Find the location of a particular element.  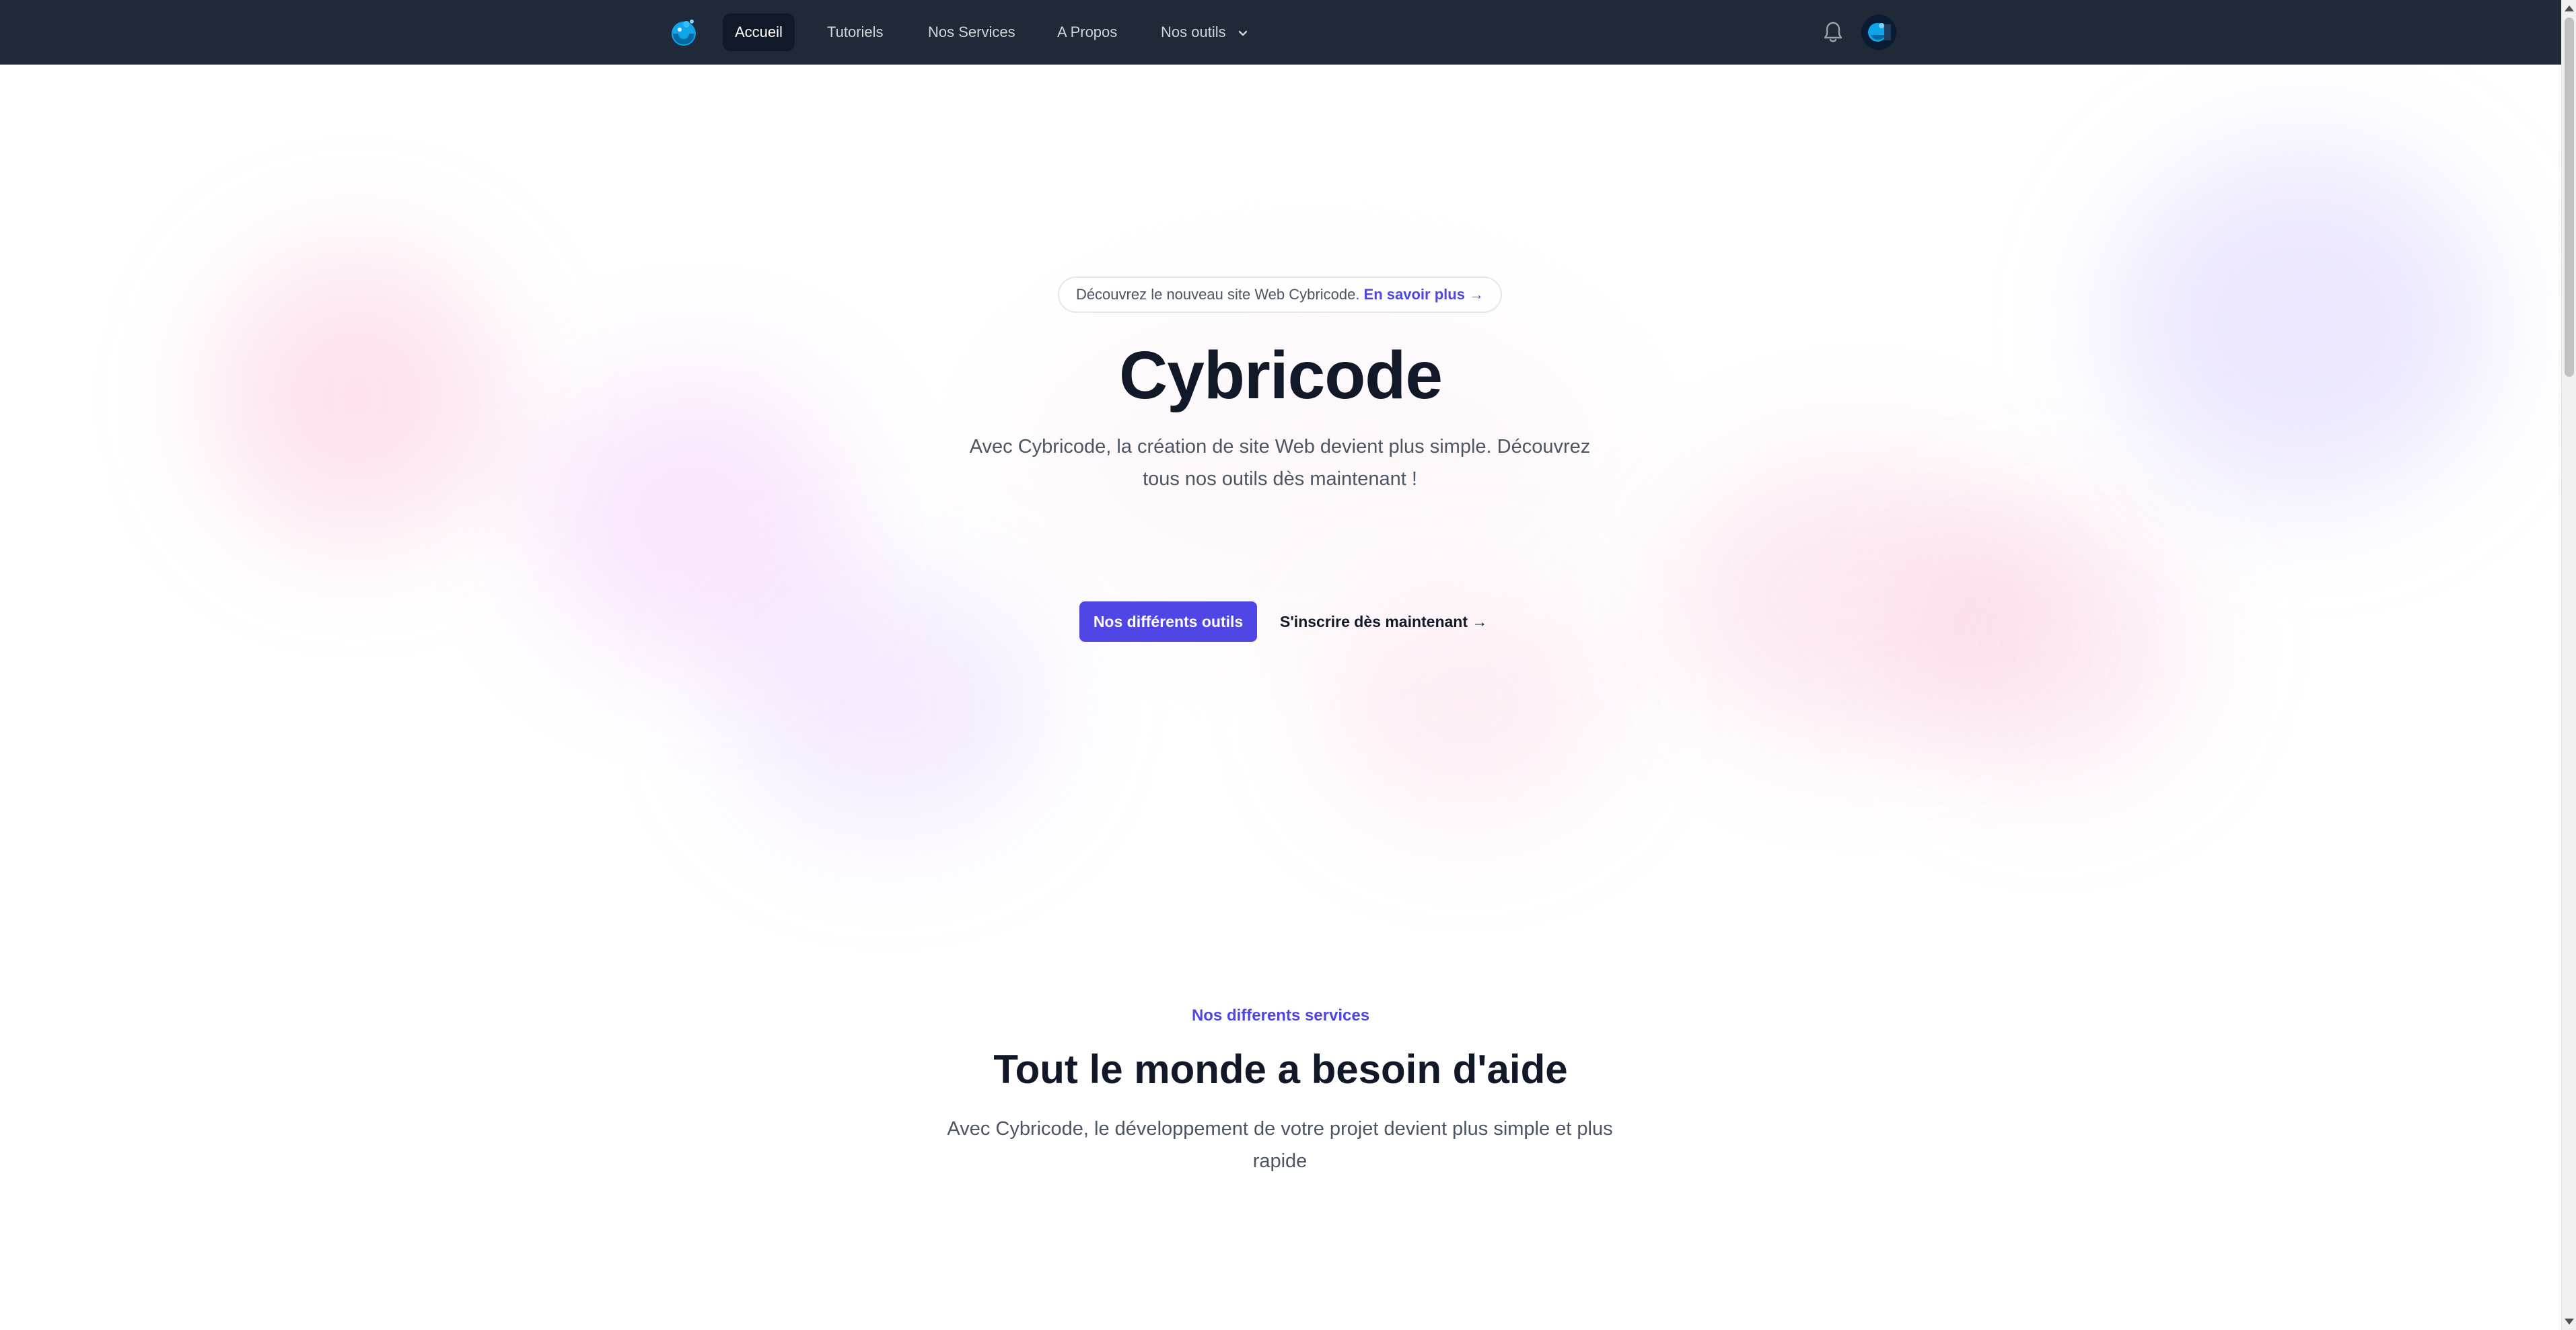

page-scrollbar is located at coordinates (2568, 665).